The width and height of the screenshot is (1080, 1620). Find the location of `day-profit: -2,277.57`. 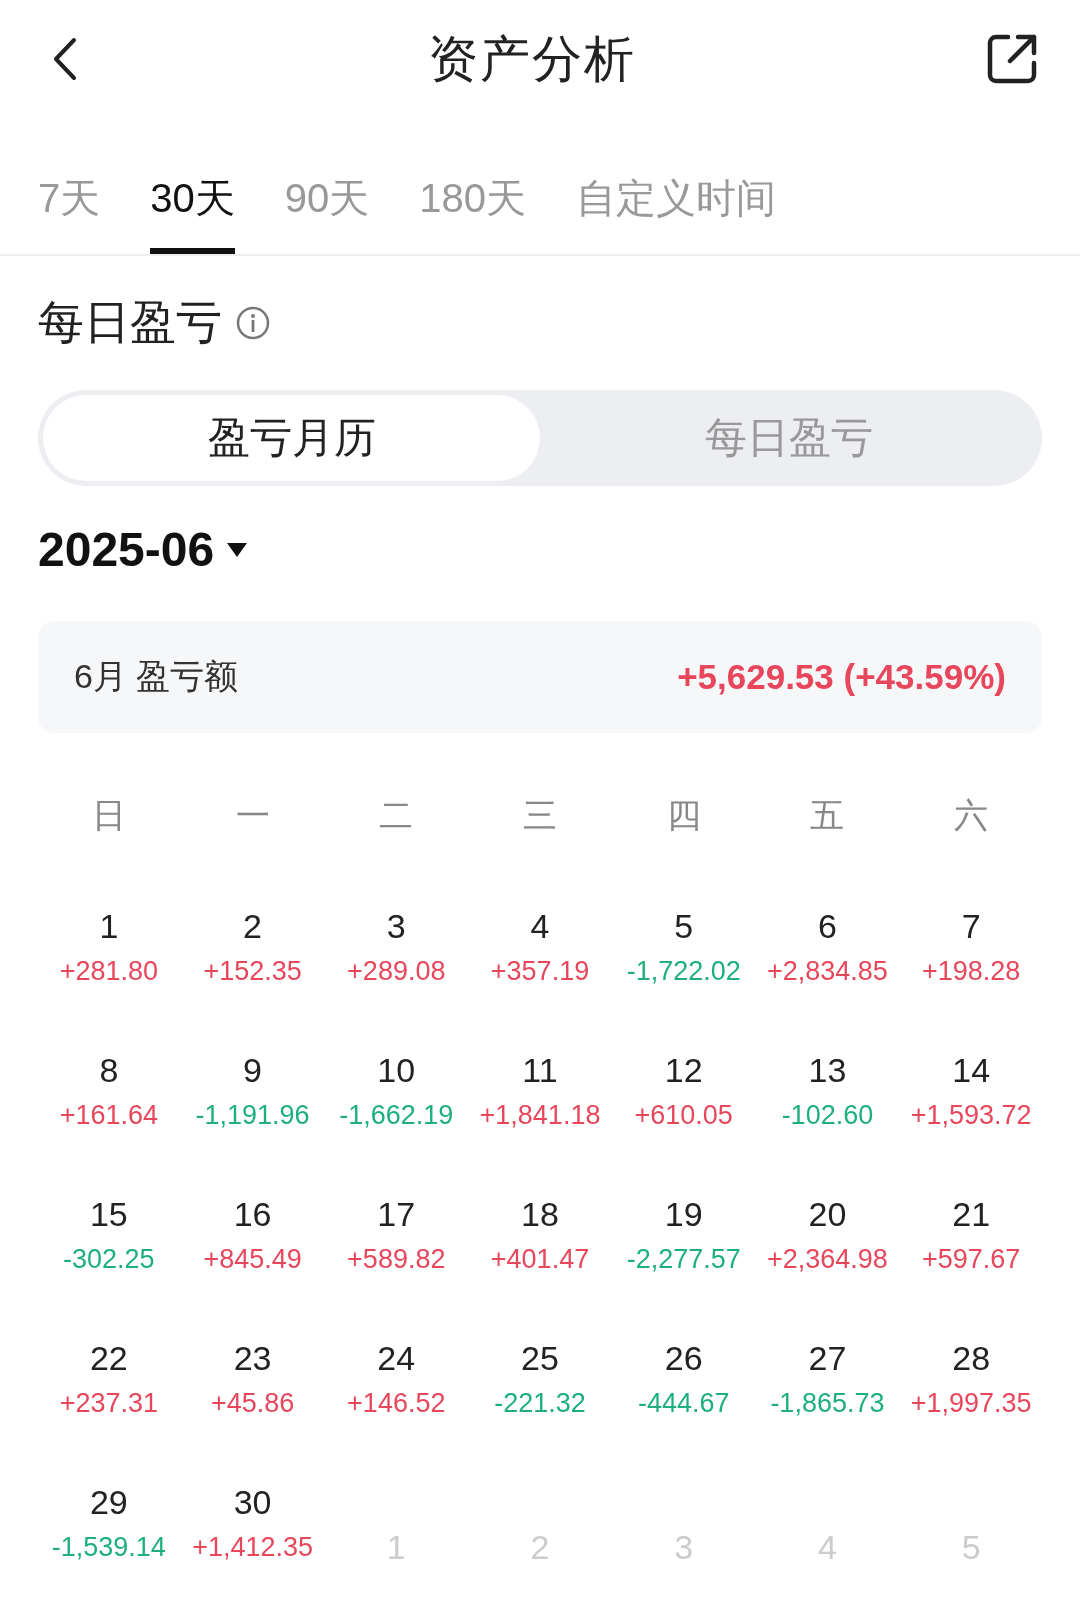

day-profit: -2,277.57 is located at coordinates (683, 1259).